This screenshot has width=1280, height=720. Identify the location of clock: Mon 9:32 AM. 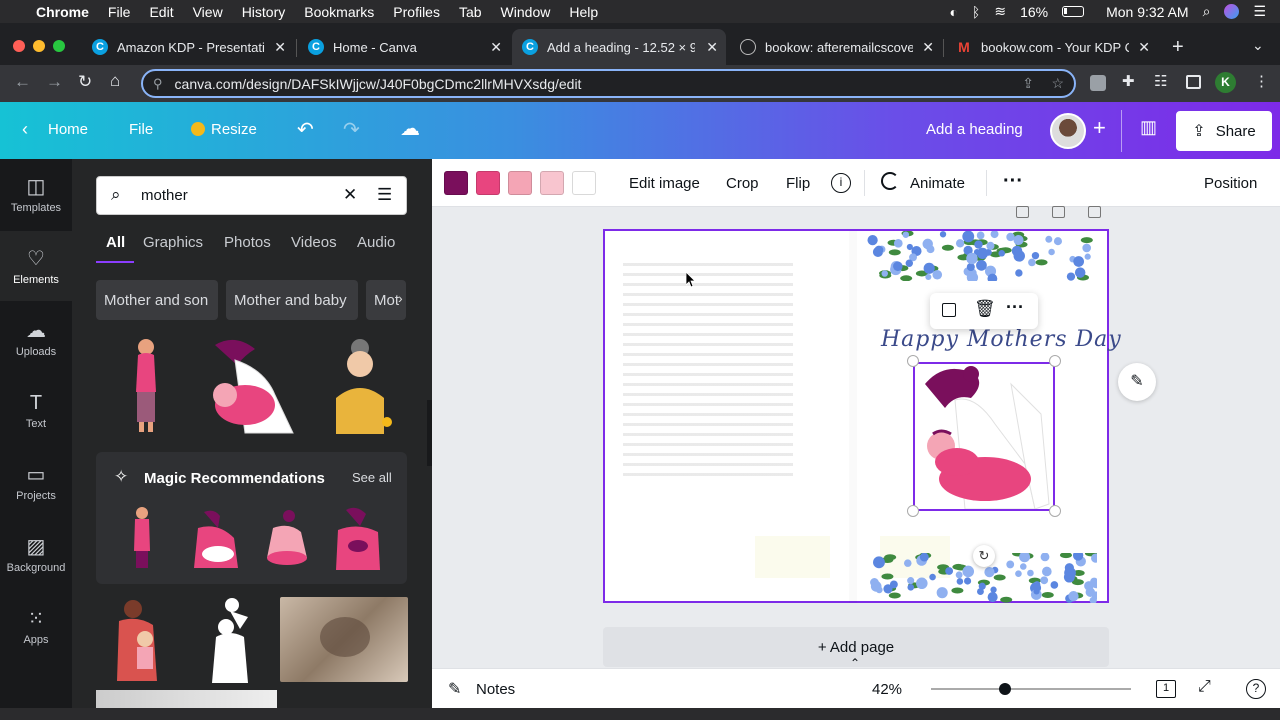
(1147, 12).